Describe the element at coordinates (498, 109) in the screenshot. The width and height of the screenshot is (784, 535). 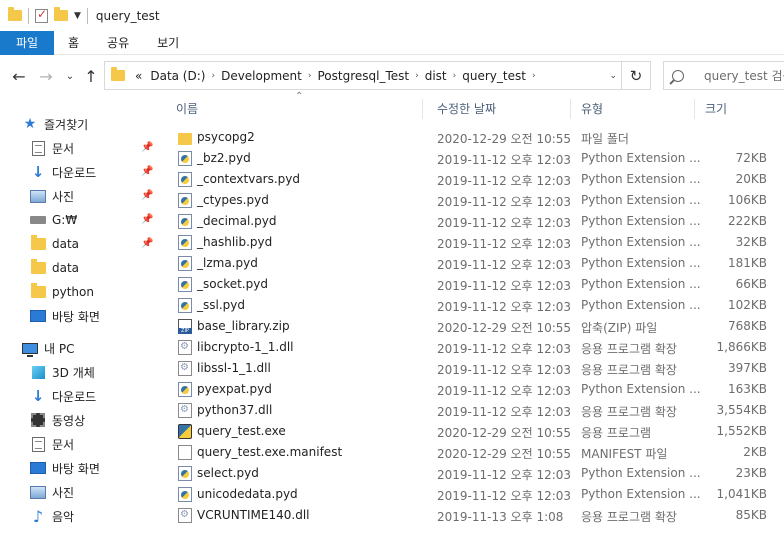
I see `column-header-date: 수정한 날짜` at that location.